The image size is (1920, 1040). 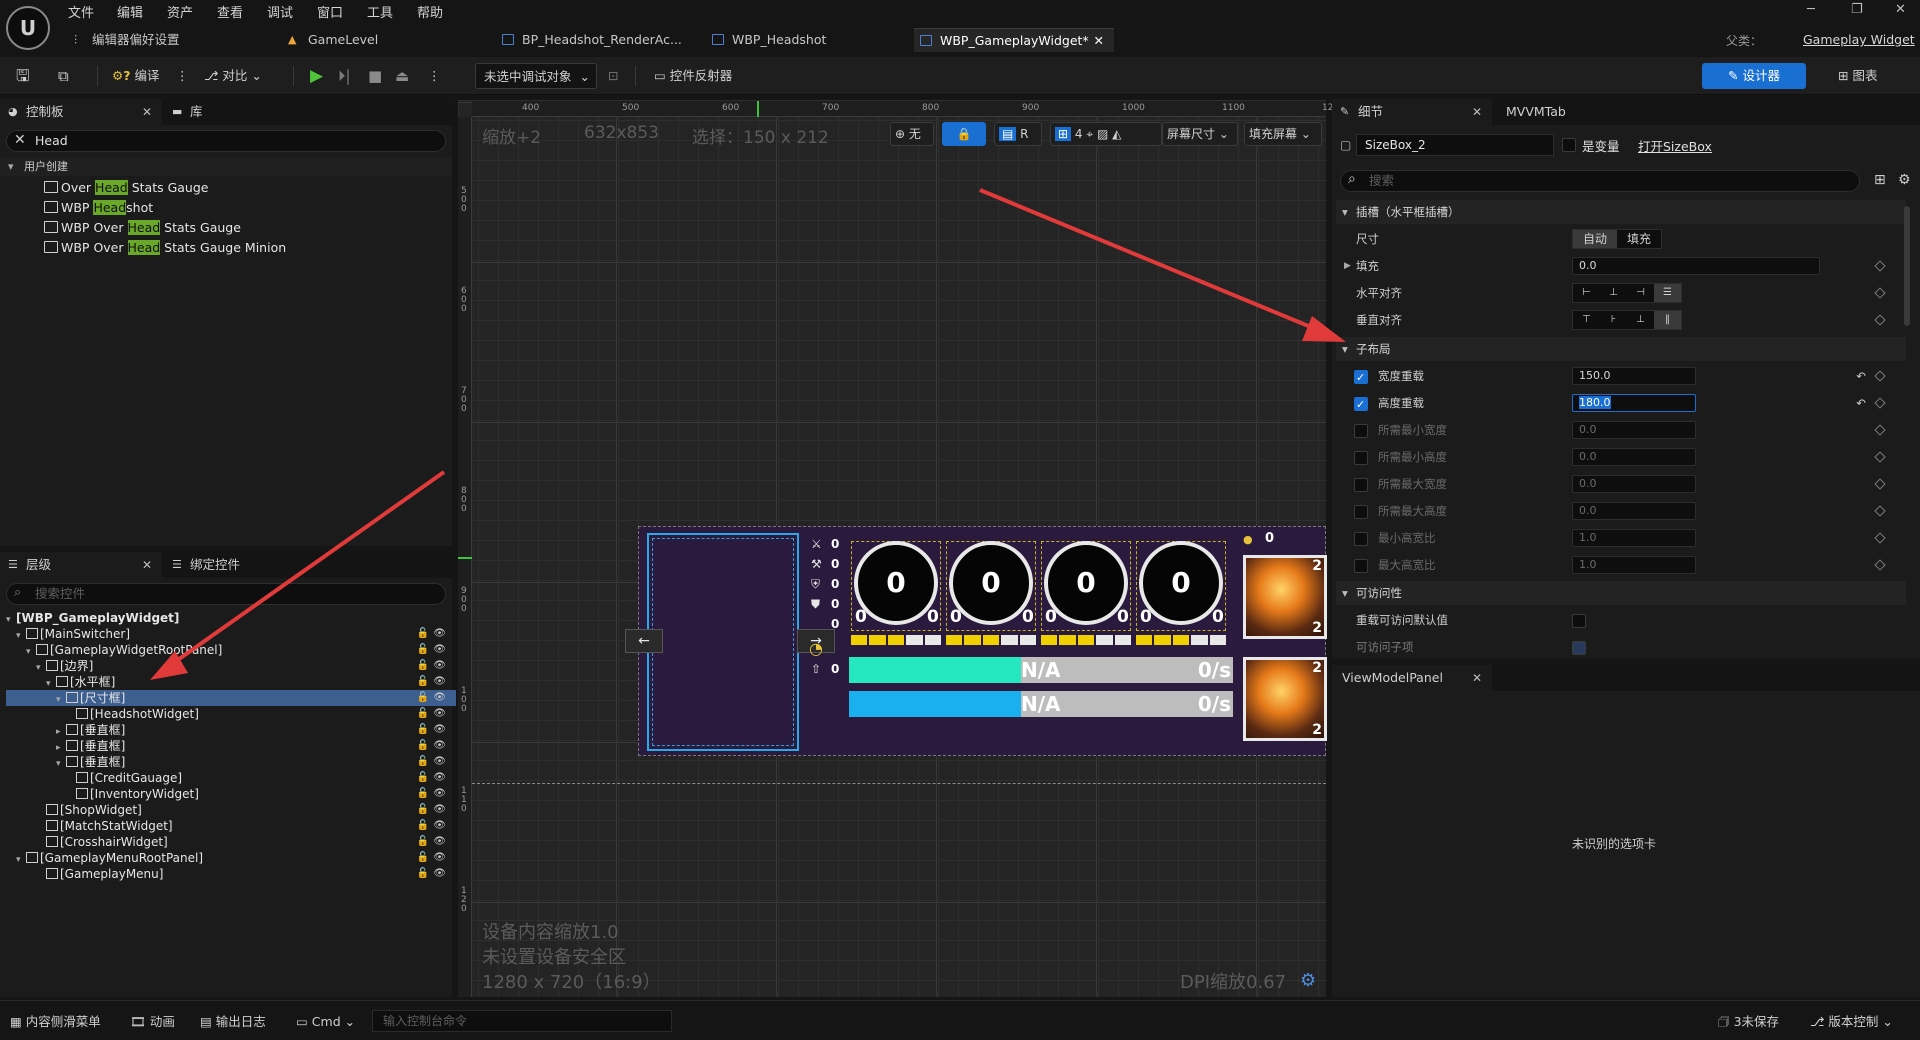 What do you see at coordinates (536, 76) in the screenshot?
I see `debug-target-dropdown: 未选中调试对象 ⌄` at bounding box center [536, 76].